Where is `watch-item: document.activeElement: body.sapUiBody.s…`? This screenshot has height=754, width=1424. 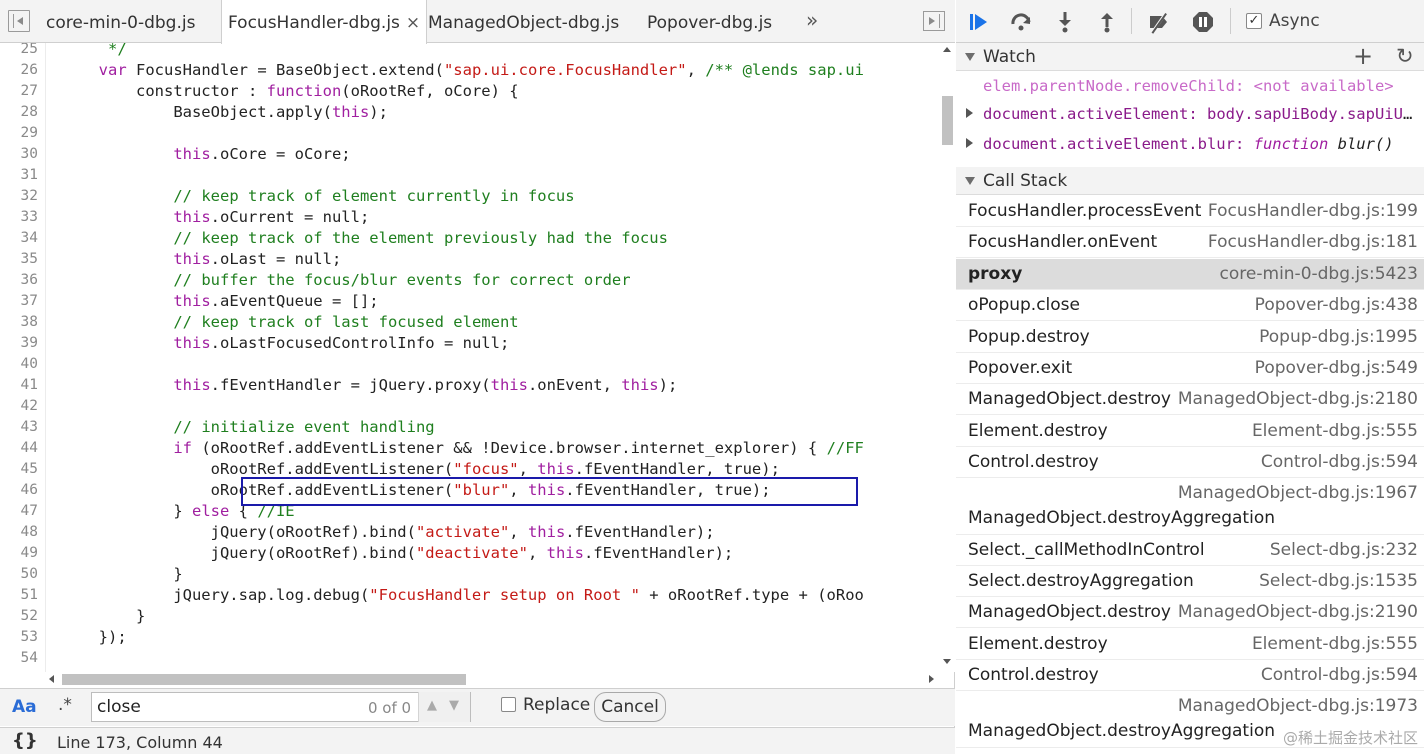 watch-item: document.activeElement: body.sapUiBody.s… is located at coordinates (1190, 114).